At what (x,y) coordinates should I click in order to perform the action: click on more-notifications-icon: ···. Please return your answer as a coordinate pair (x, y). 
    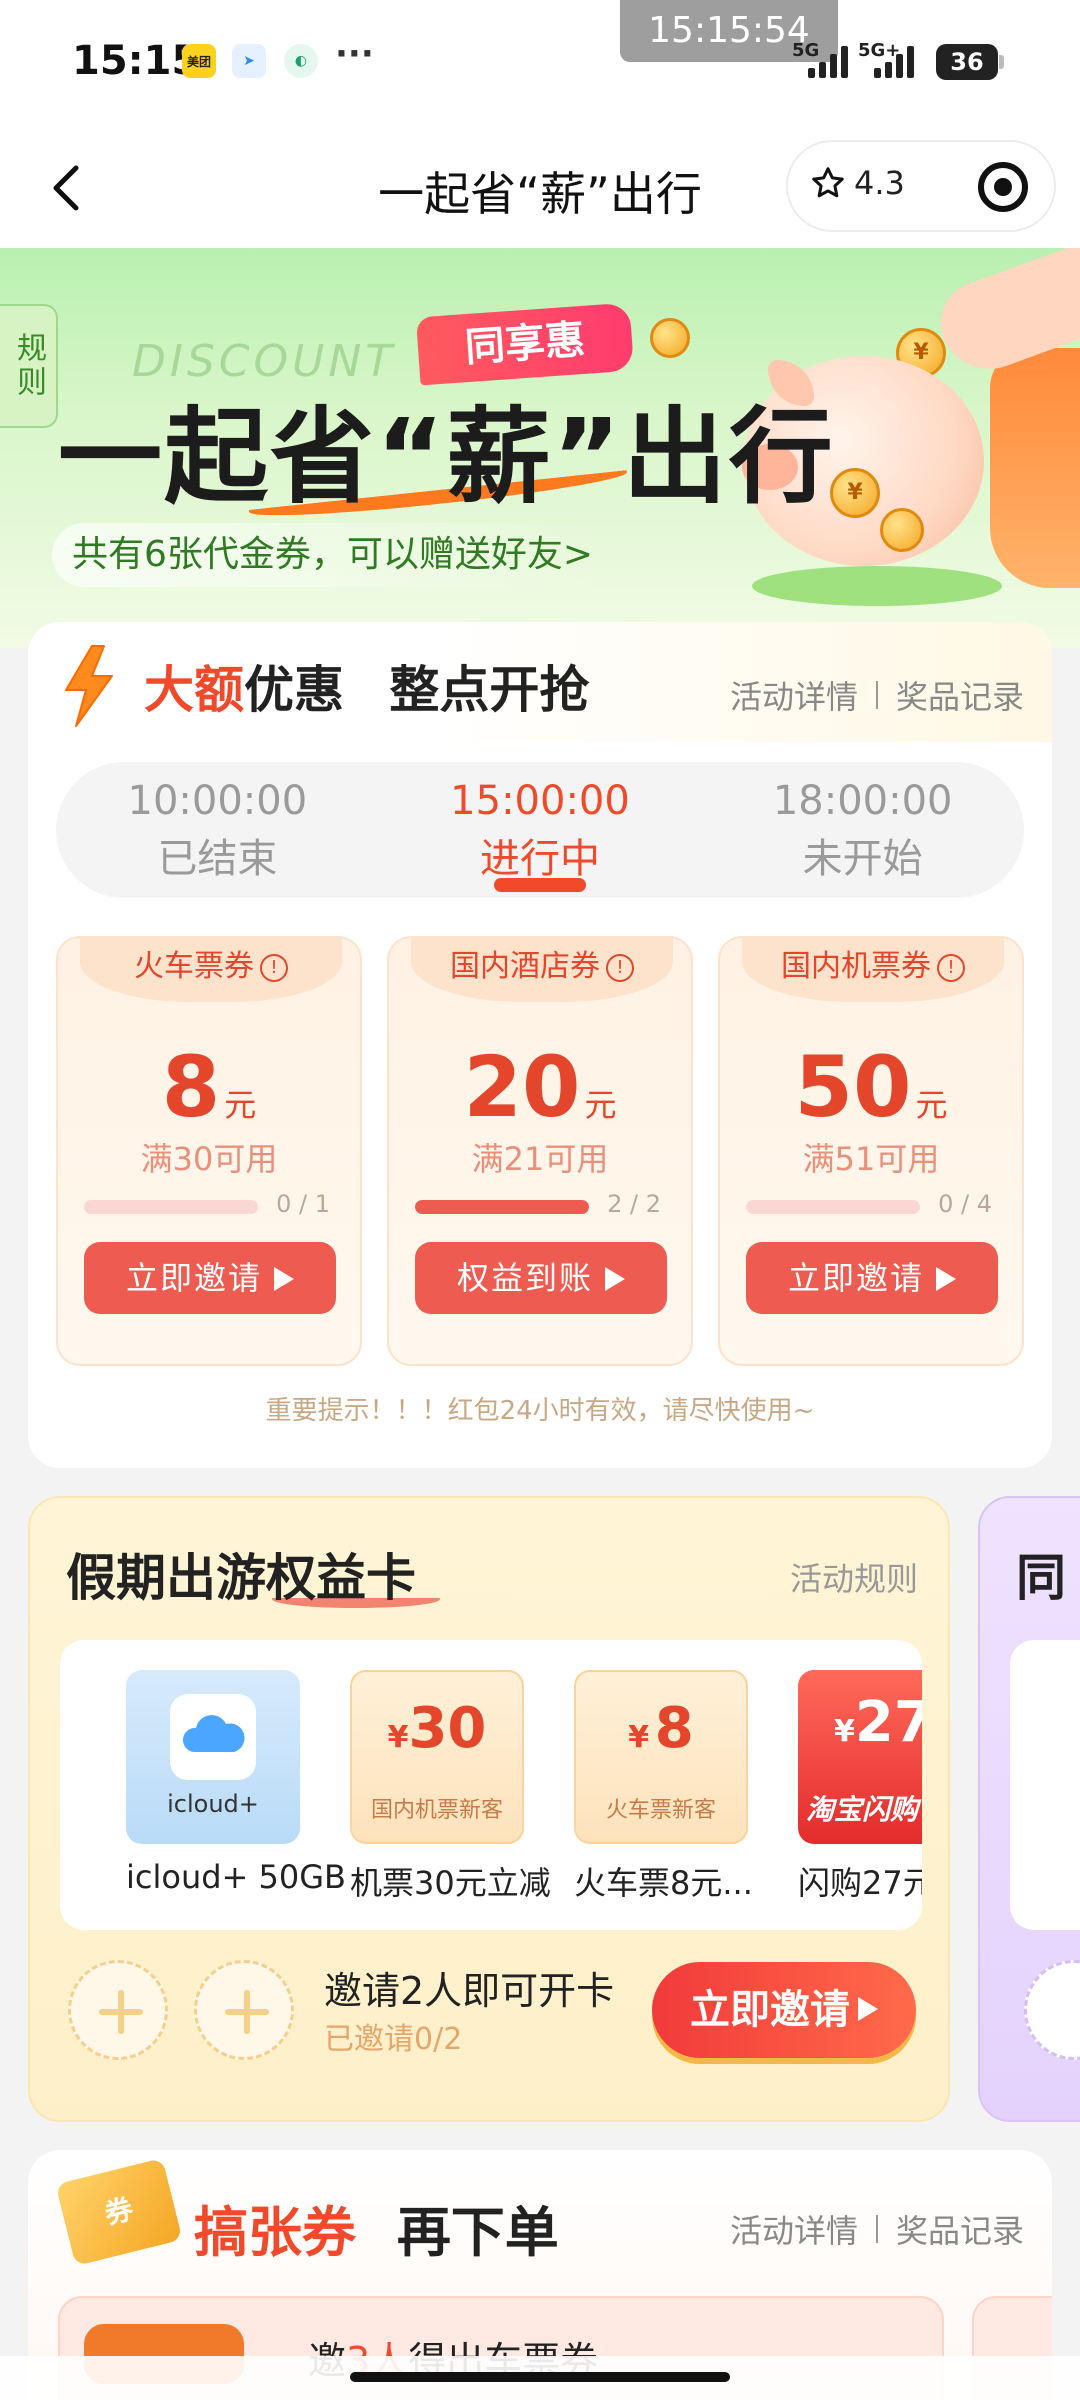
    Looking at the image, I should click on (354, 54).